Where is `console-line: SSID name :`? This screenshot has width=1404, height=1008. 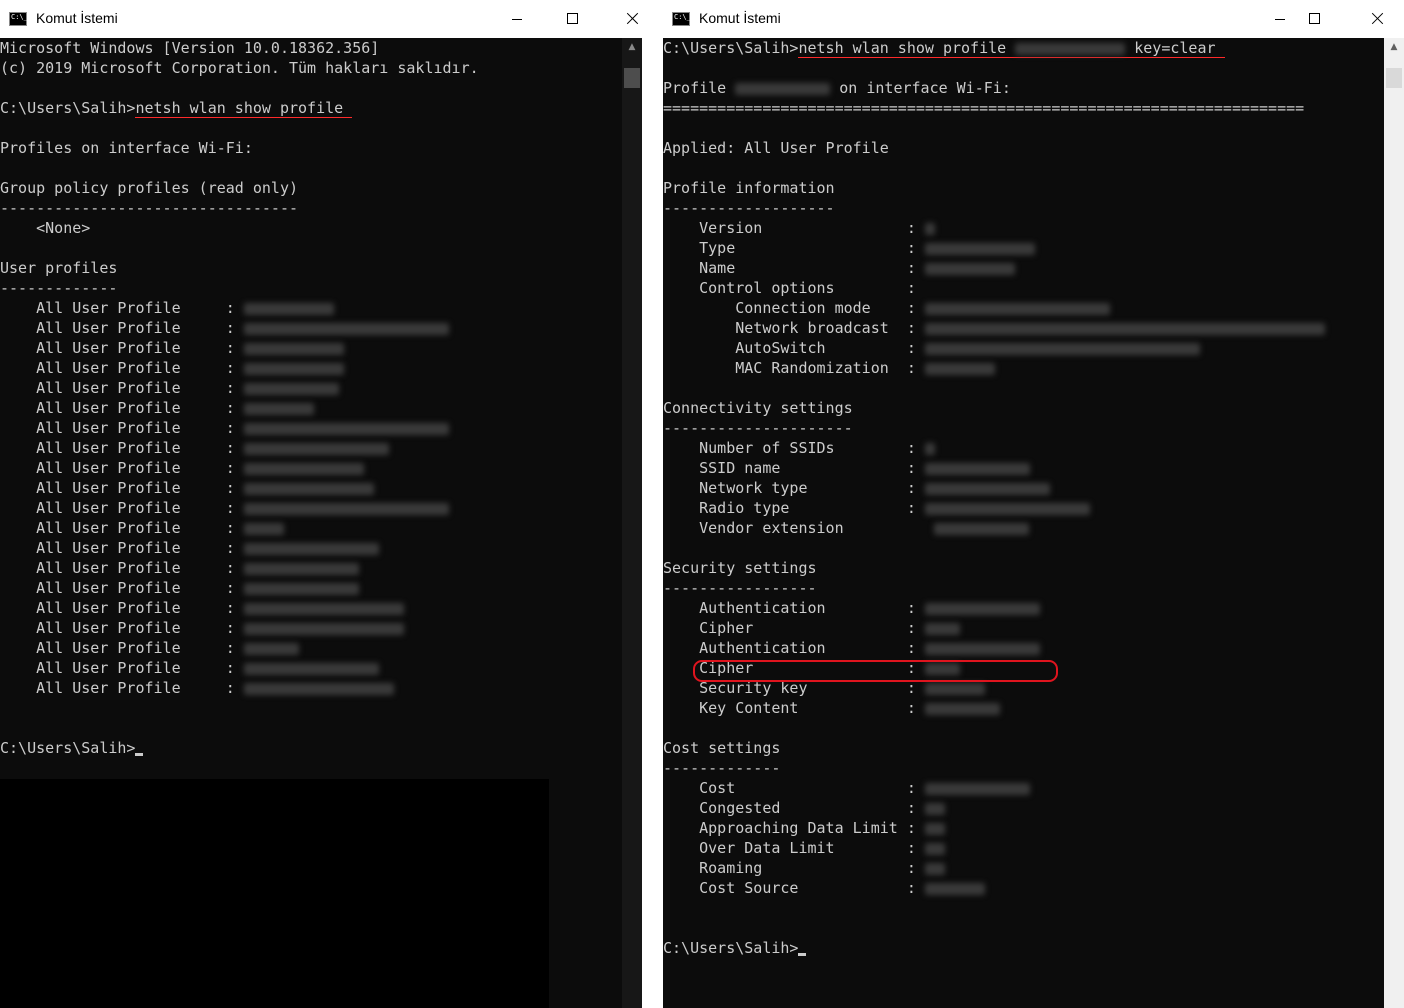 console-line: SSID name : is located at coordinates (994, 468).